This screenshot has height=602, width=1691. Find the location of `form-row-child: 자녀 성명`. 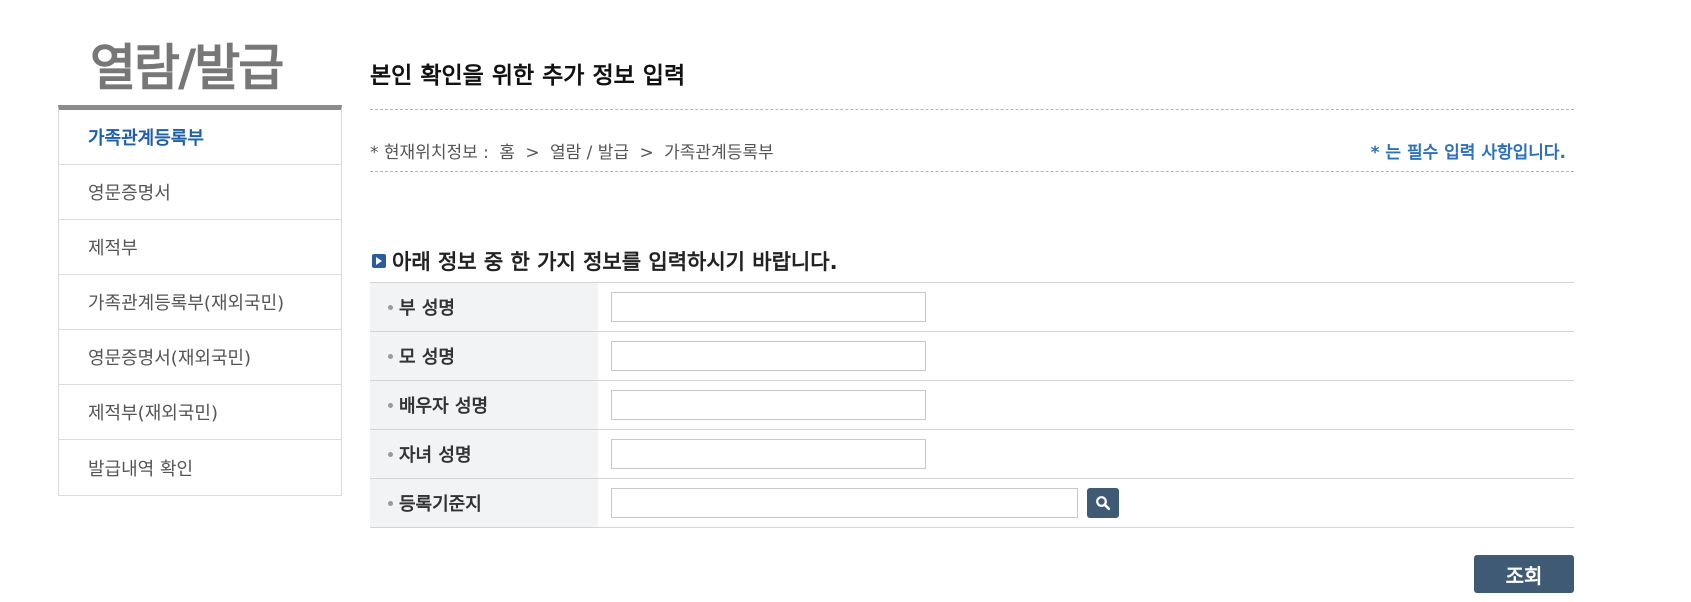

form-row-child: 자녀 성명 is located at coordinates (972, 454).